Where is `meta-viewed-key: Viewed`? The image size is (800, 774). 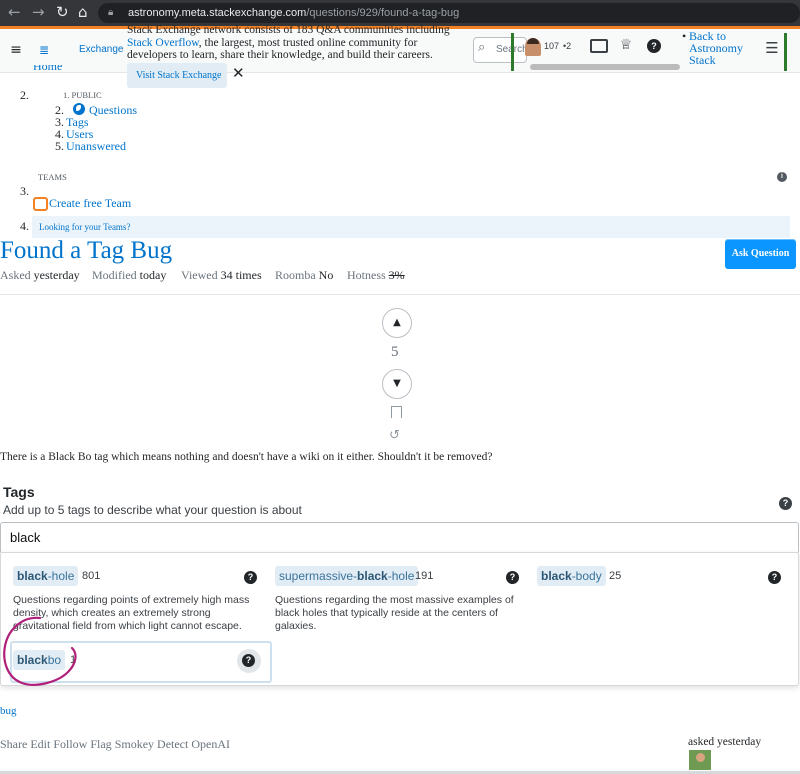
meta-viewed-key: Viewed is located at coordinates (199, 275).